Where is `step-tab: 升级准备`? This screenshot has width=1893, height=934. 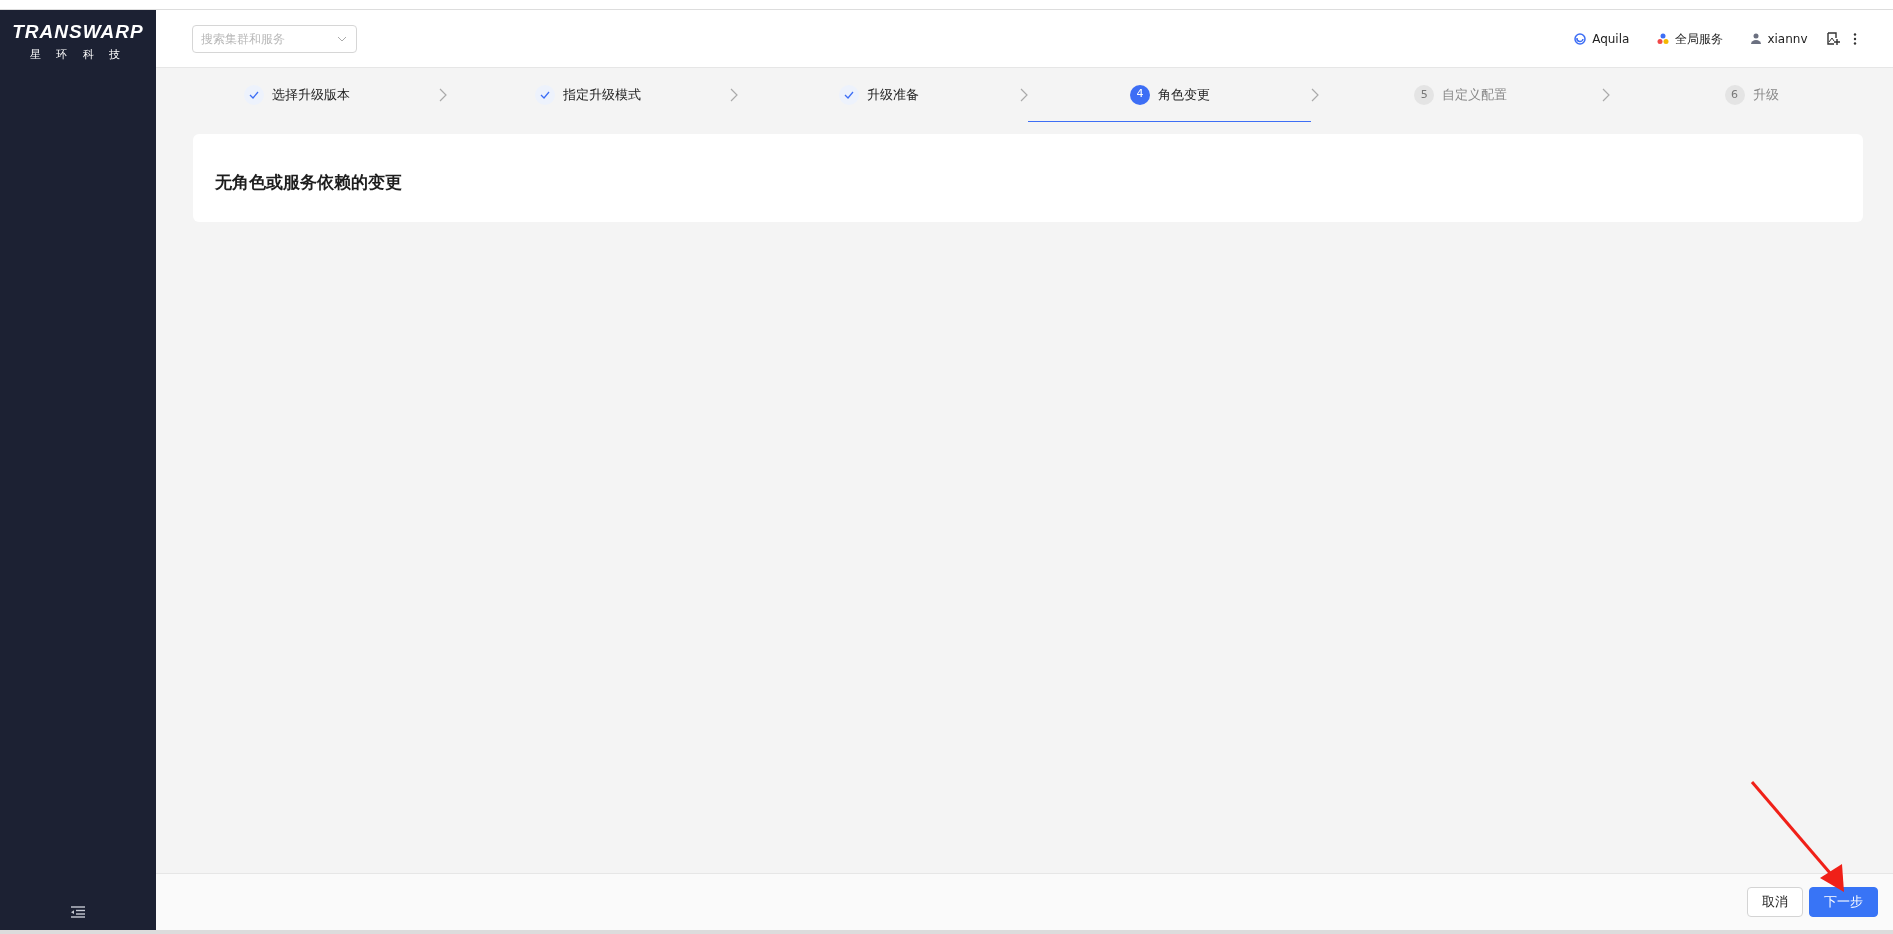 step-tab: 升级准备 is located at coordinates (879, 95).